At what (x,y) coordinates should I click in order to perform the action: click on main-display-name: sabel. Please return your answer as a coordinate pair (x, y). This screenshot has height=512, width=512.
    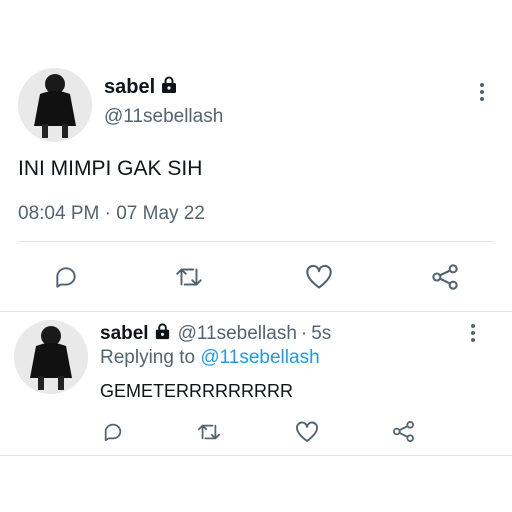
    Looking at the image, I should click on (129, 87).